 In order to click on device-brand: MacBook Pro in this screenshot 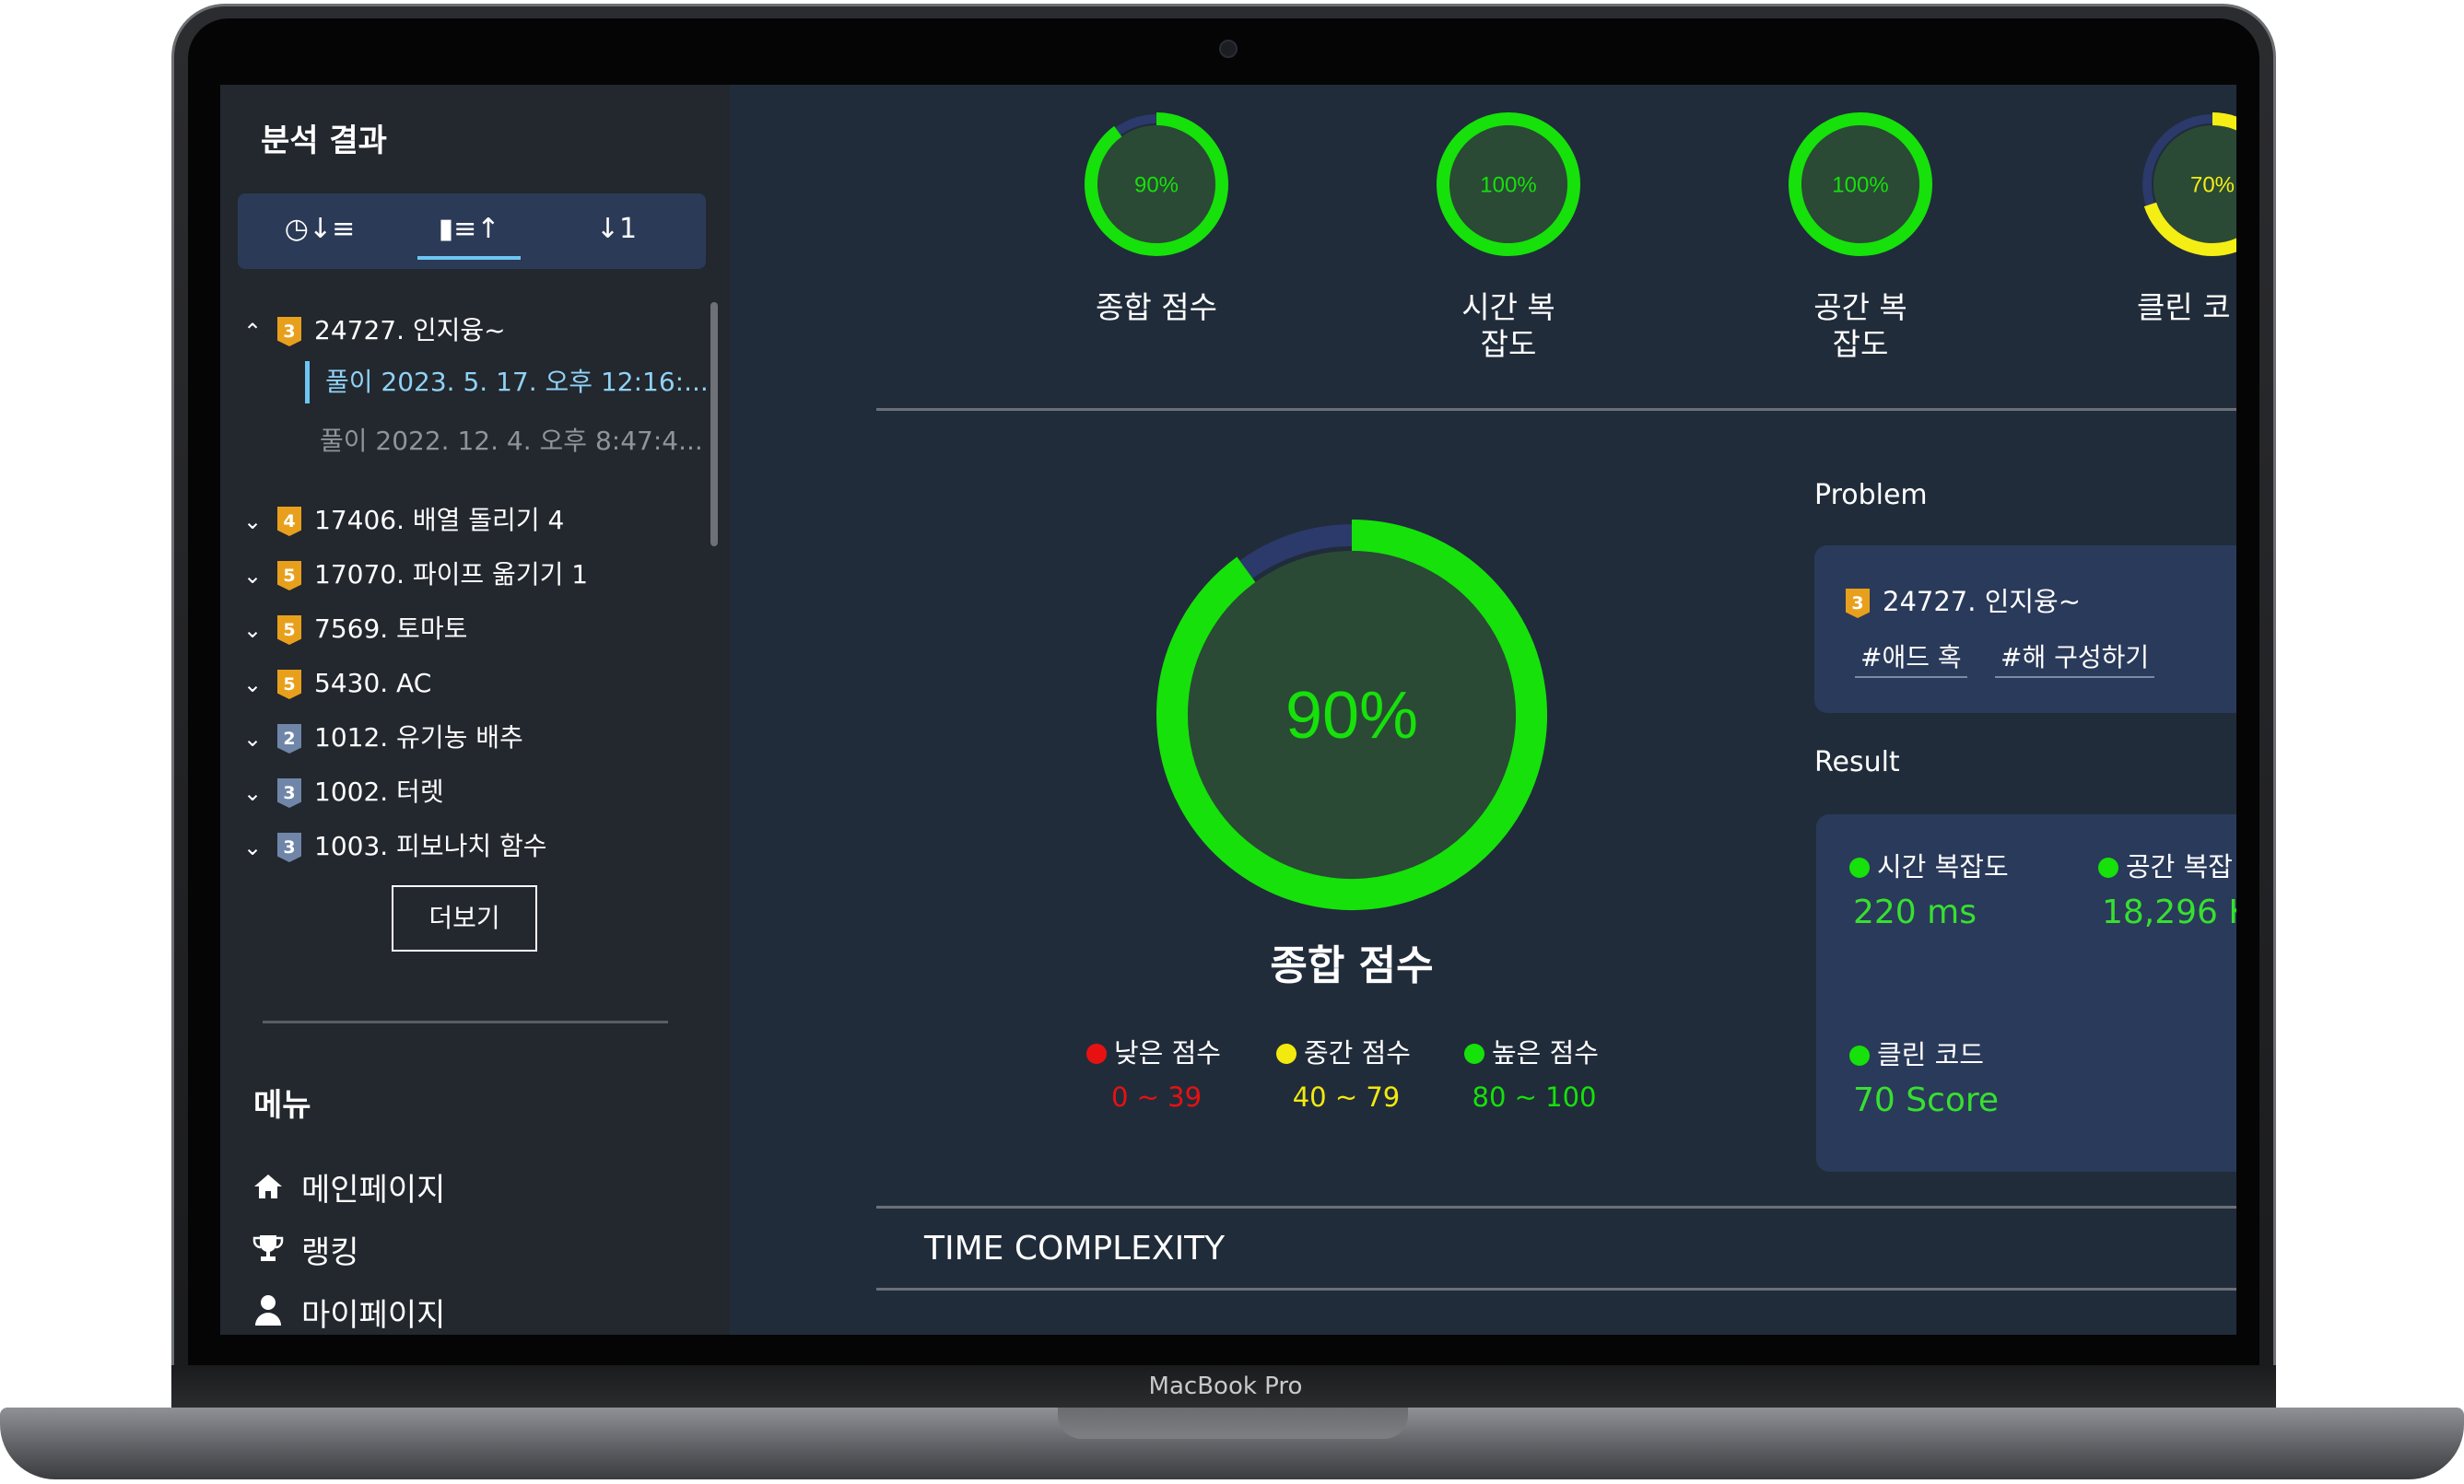, I will do `click(1225, 1386)`.